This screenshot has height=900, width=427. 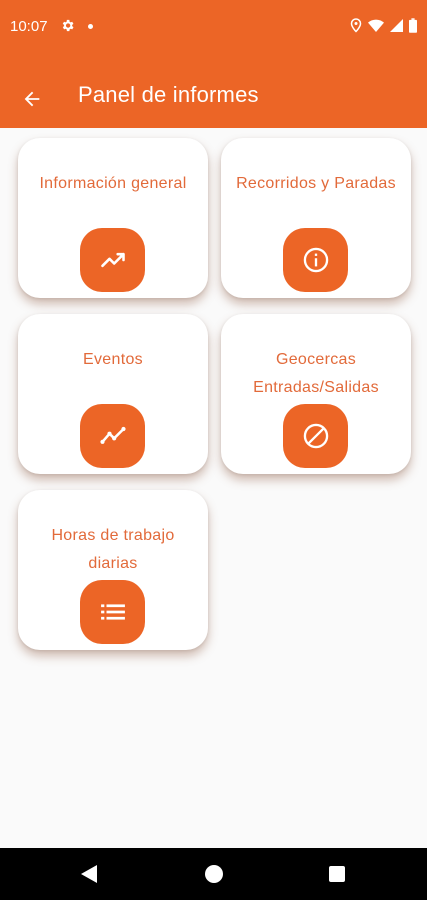 I want to click on trending-up-icon, so click(x=112, y=260).